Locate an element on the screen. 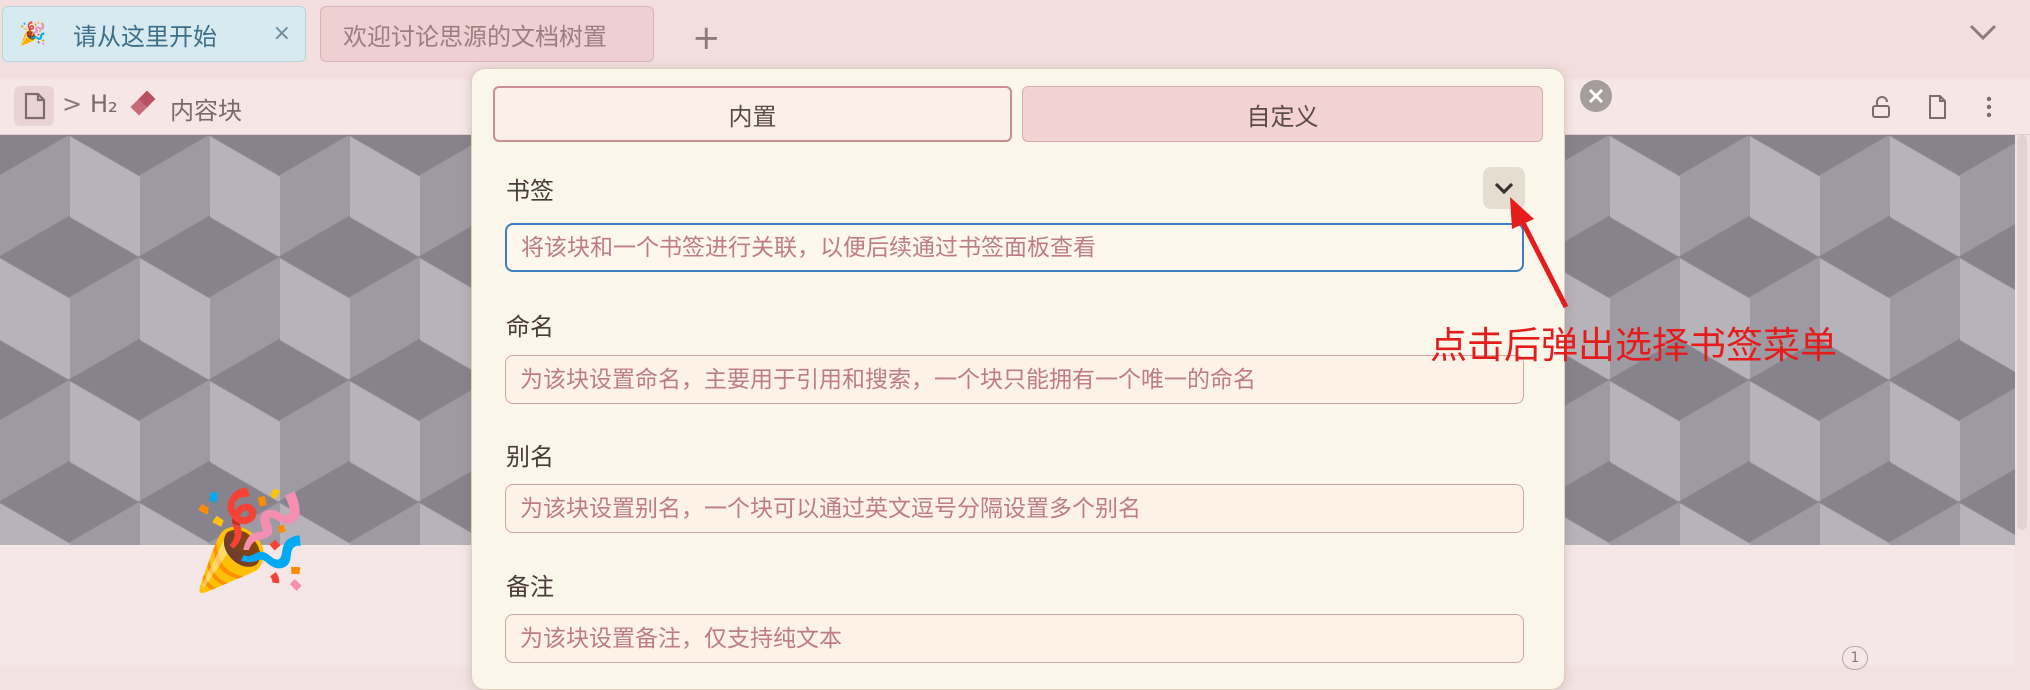  document-icon is located at coordinates (34, 106).